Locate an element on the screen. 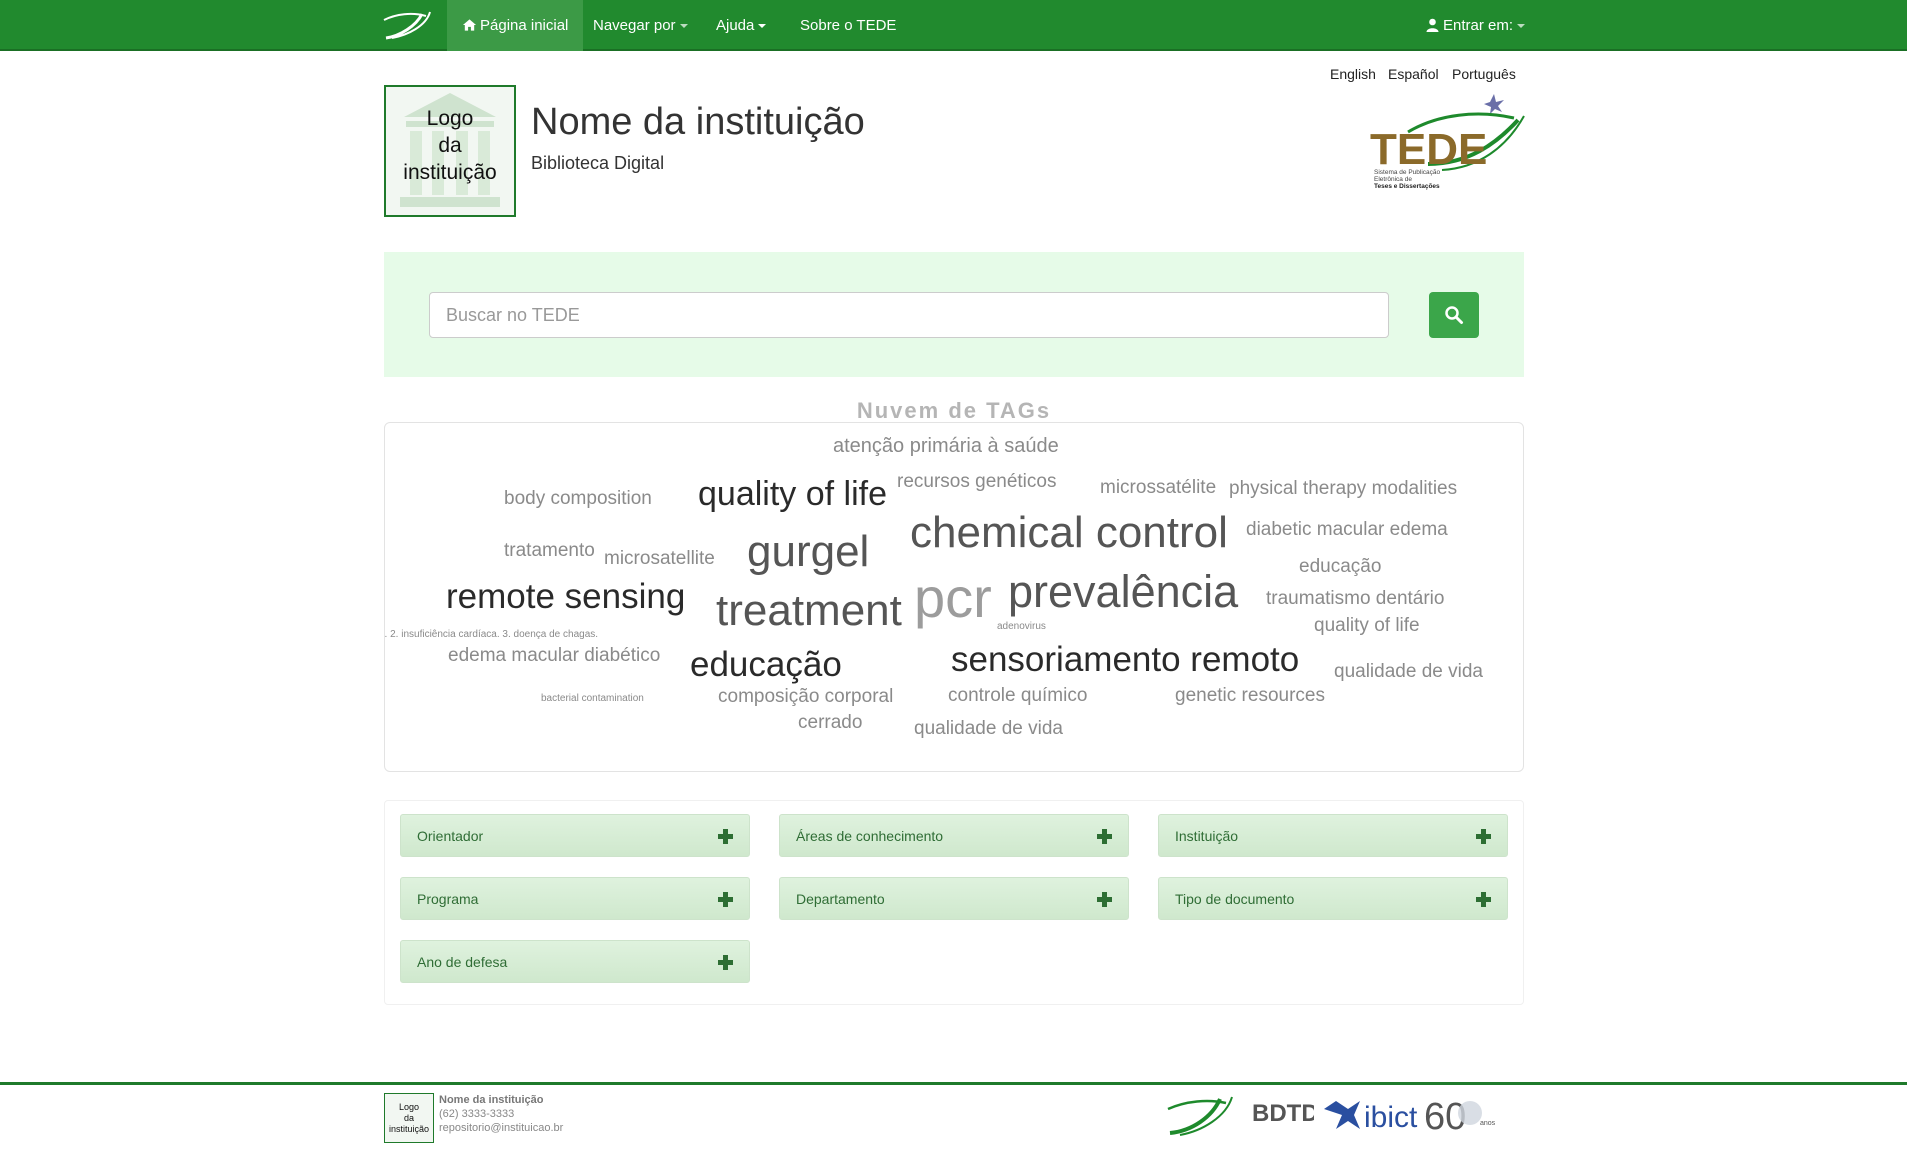  nav-browse-dropdown: Navegar por is located at coordinates (640, 25).